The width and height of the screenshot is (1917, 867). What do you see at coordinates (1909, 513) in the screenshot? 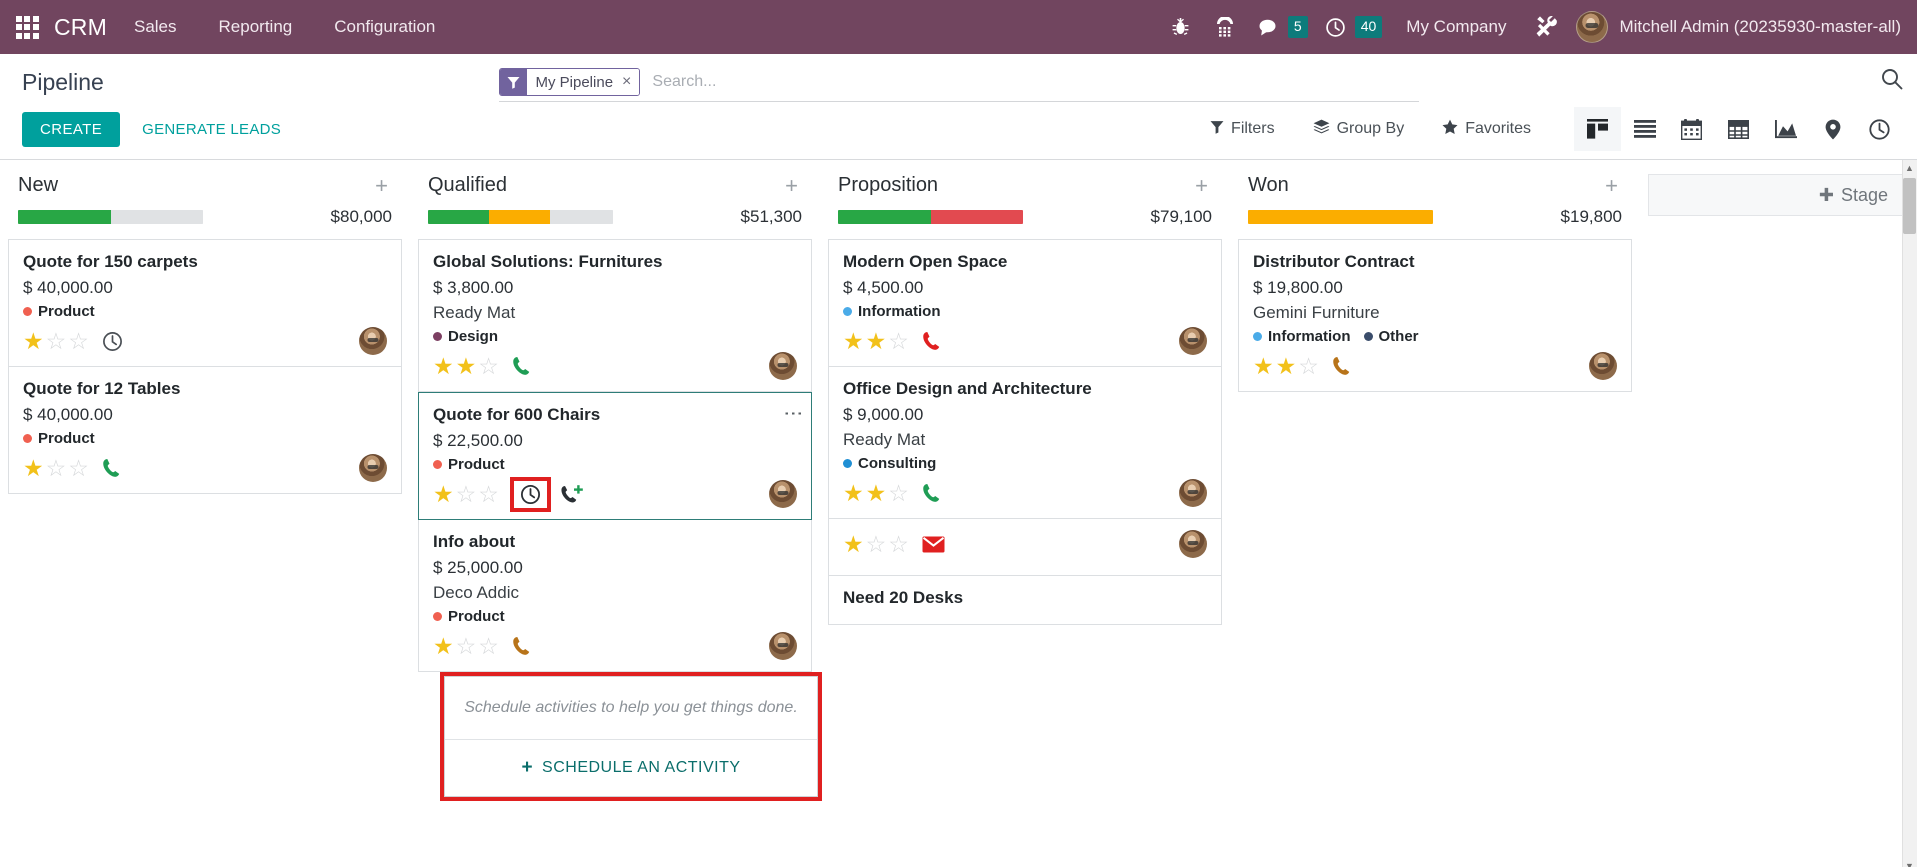
I see `vertical-scrollbar: ▲ ▼` at bounding box center [1909, 513].